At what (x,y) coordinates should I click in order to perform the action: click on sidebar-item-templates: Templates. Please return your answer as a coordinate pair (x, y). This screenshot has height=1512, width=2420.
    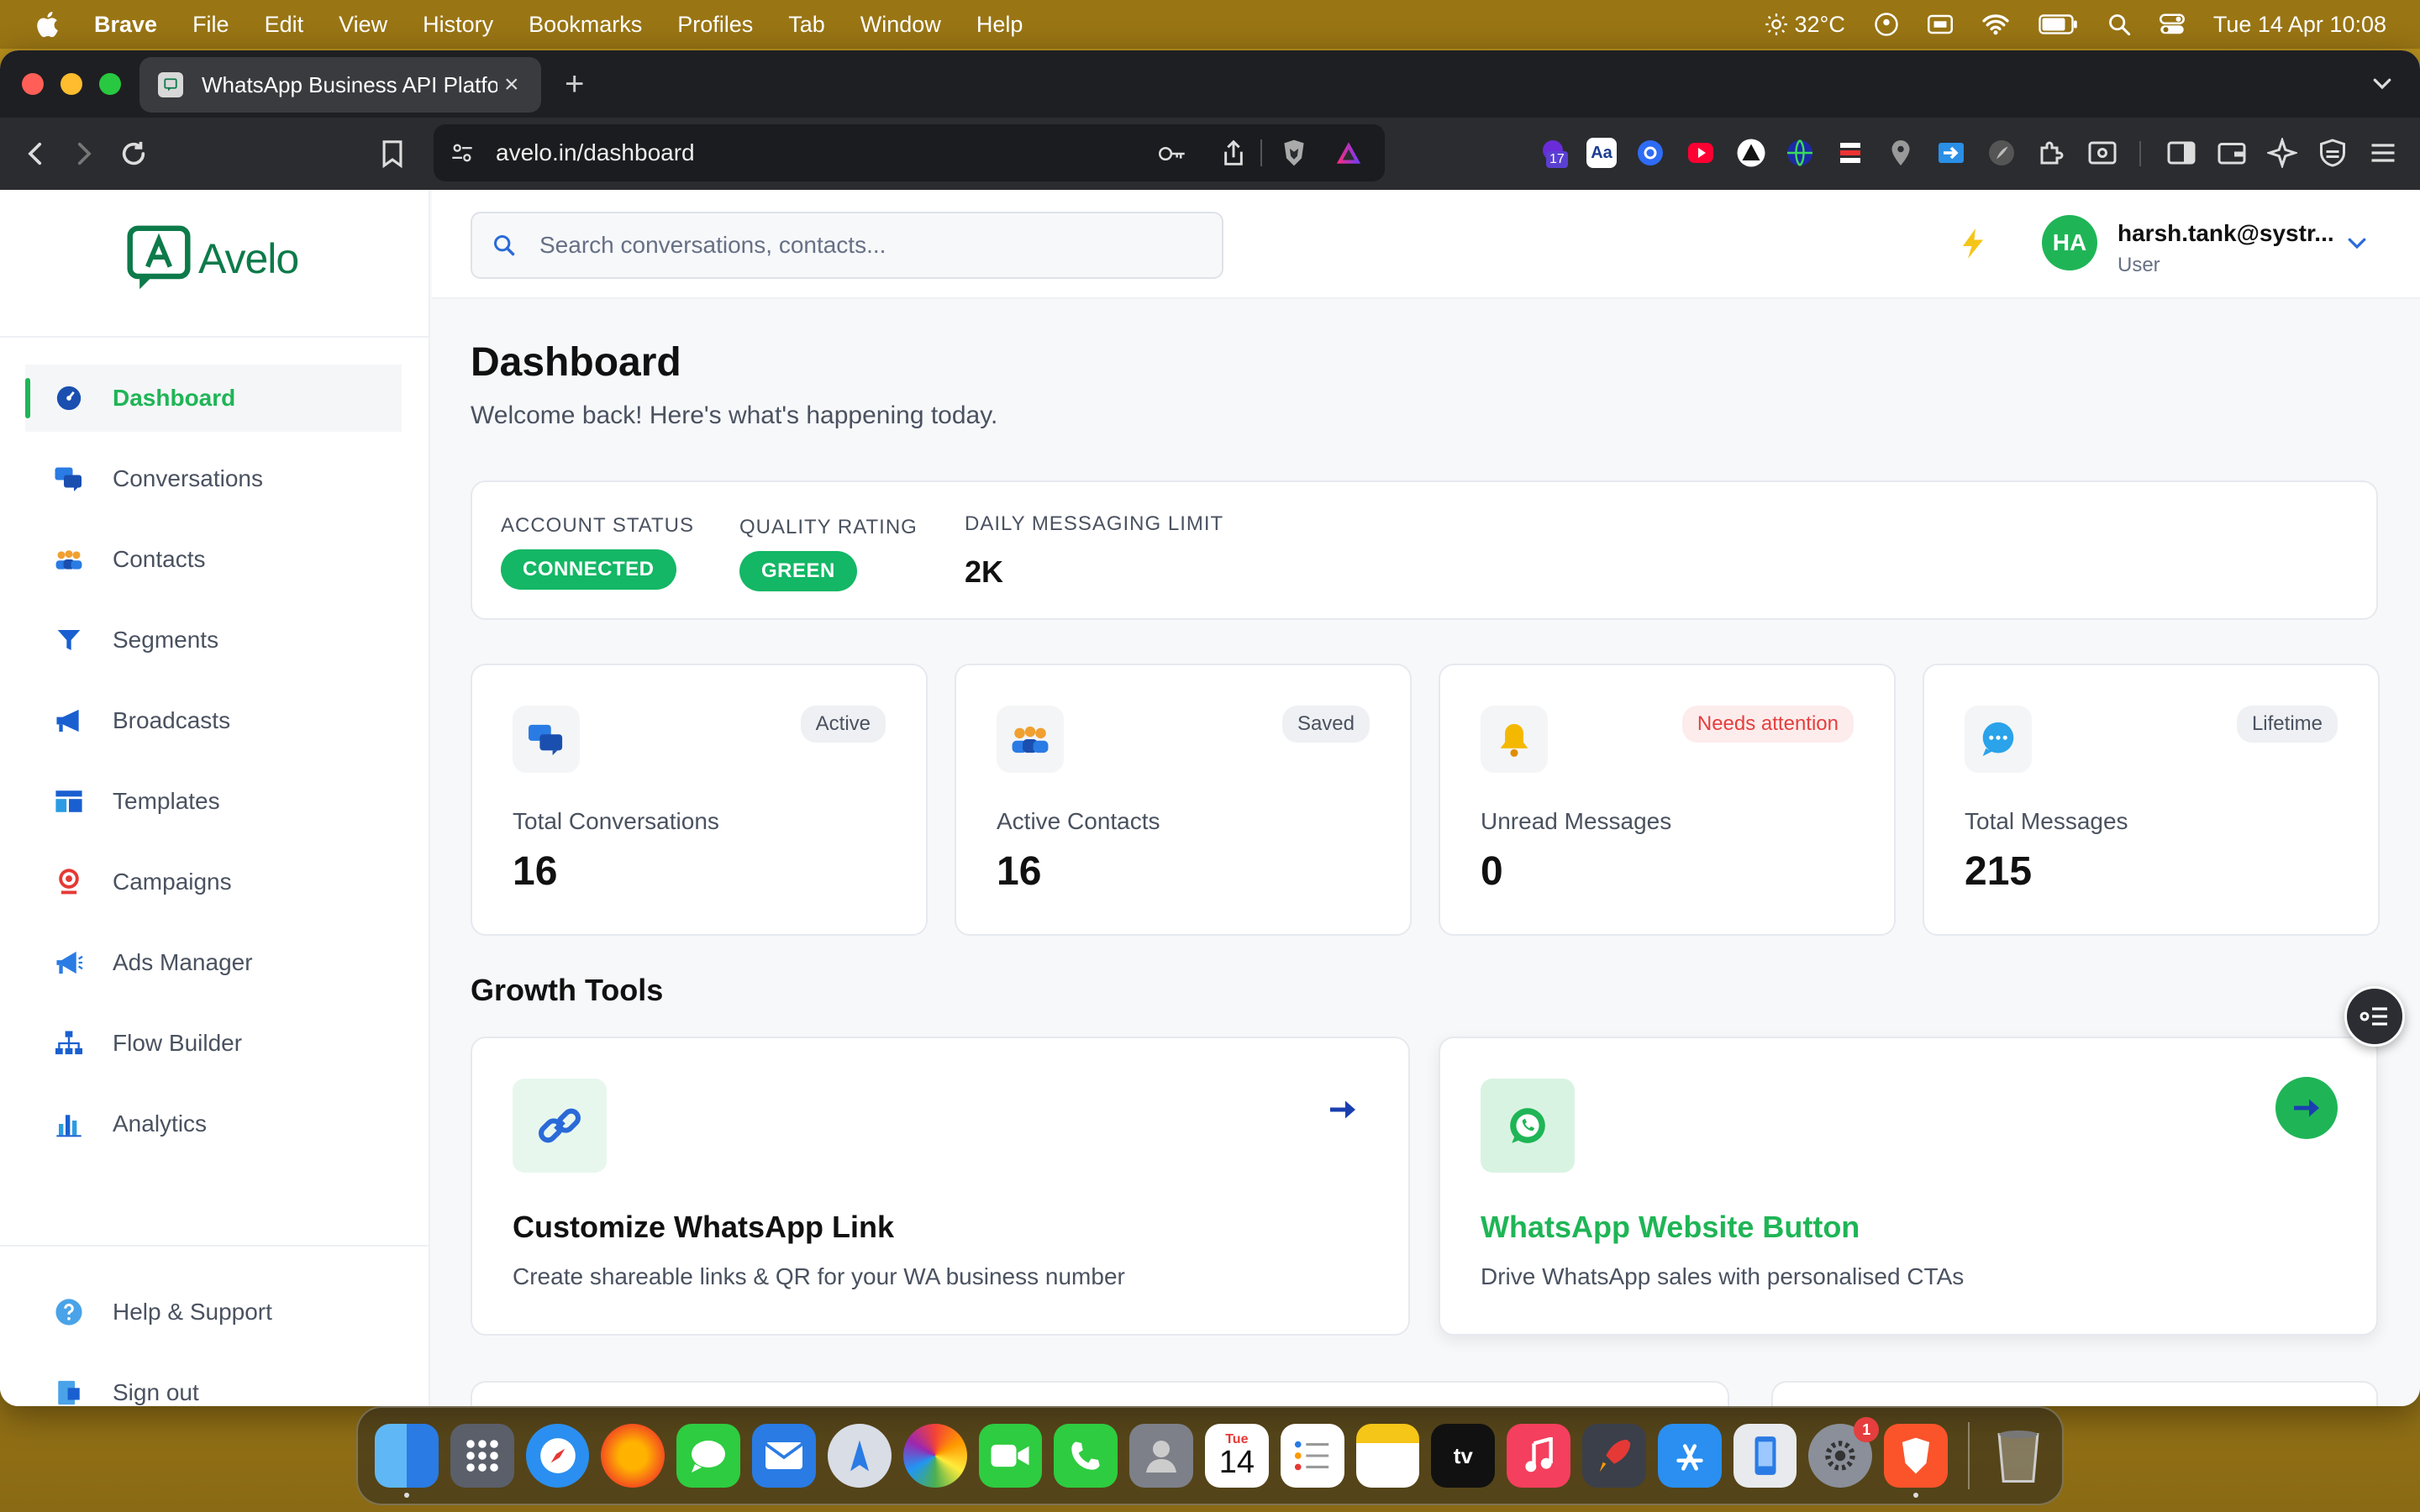
    Looking at the image, I should click on (214, 801).